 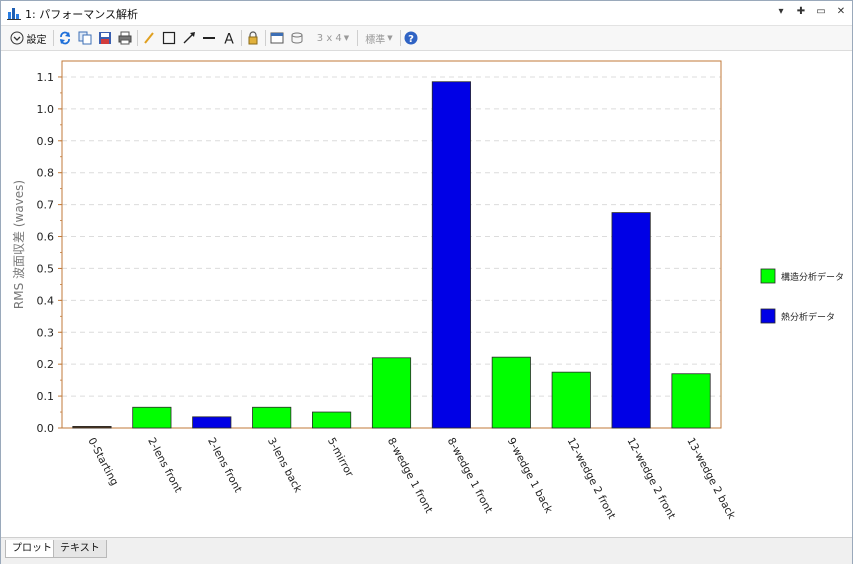 I want to click on chevron-down-circle-icon, so click(x=17, y=38).